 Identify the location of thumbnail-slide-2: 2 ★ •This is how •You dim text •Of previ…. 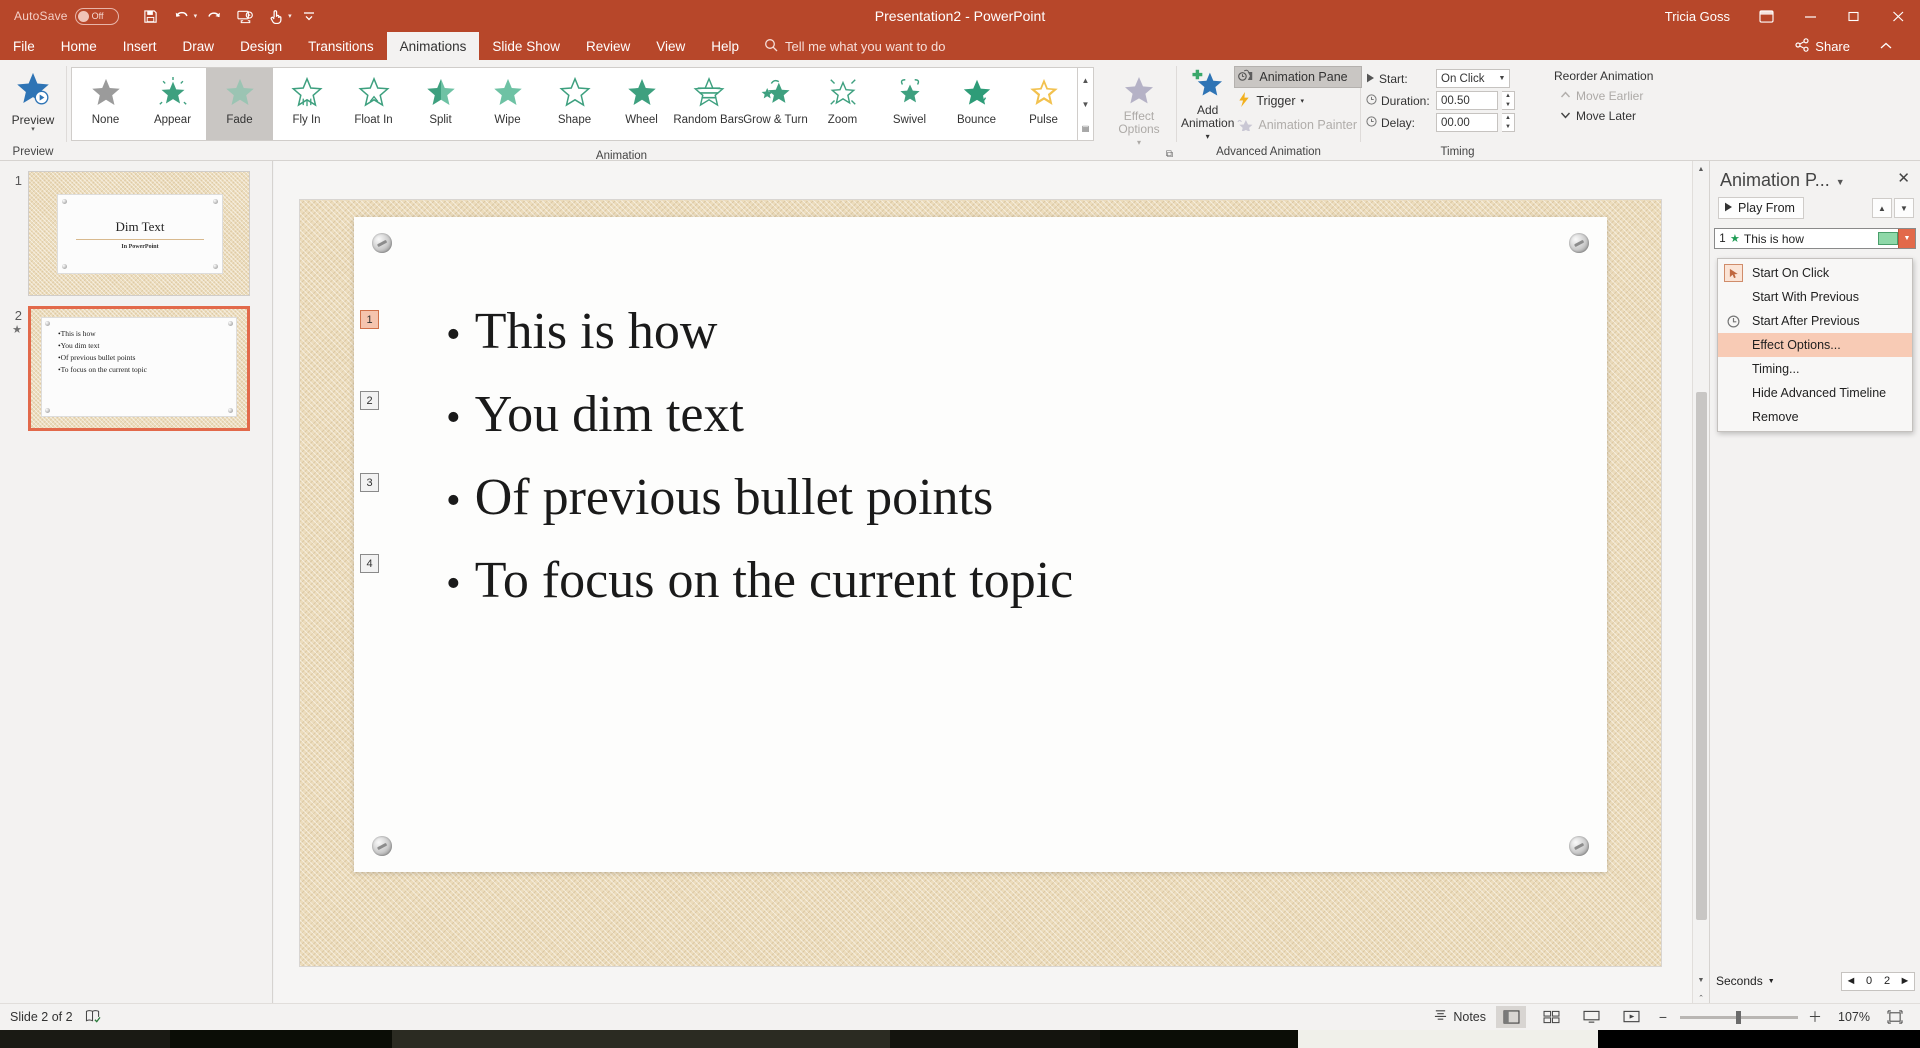
(136, 363).